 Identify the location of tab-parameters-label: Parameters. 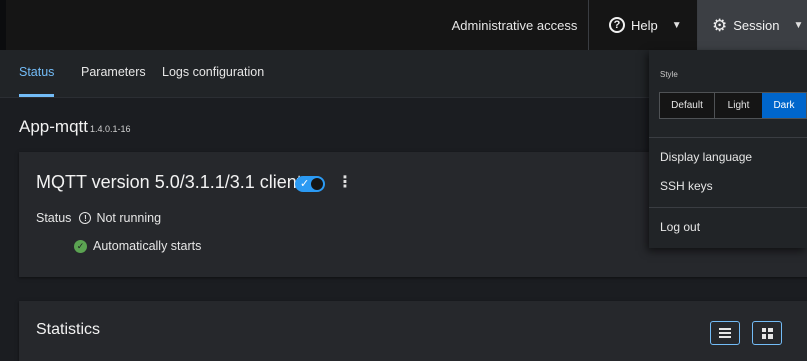
(113, 72).